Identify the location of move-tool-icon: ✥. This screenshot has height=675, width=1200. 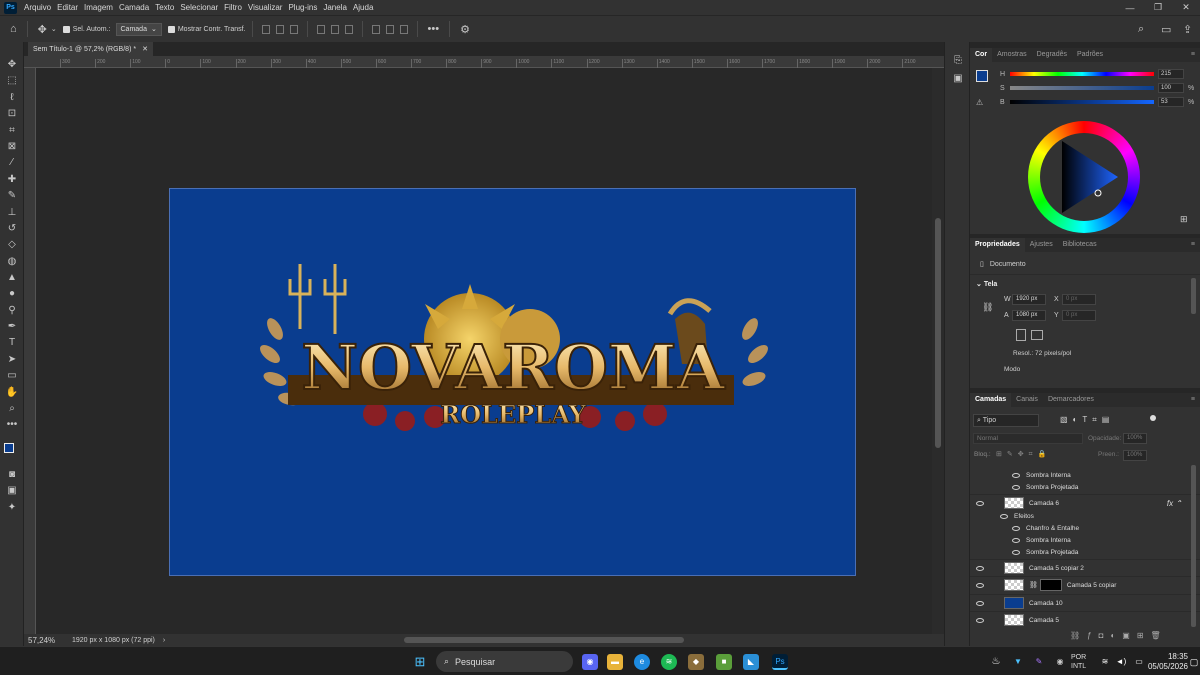
(42, 29).